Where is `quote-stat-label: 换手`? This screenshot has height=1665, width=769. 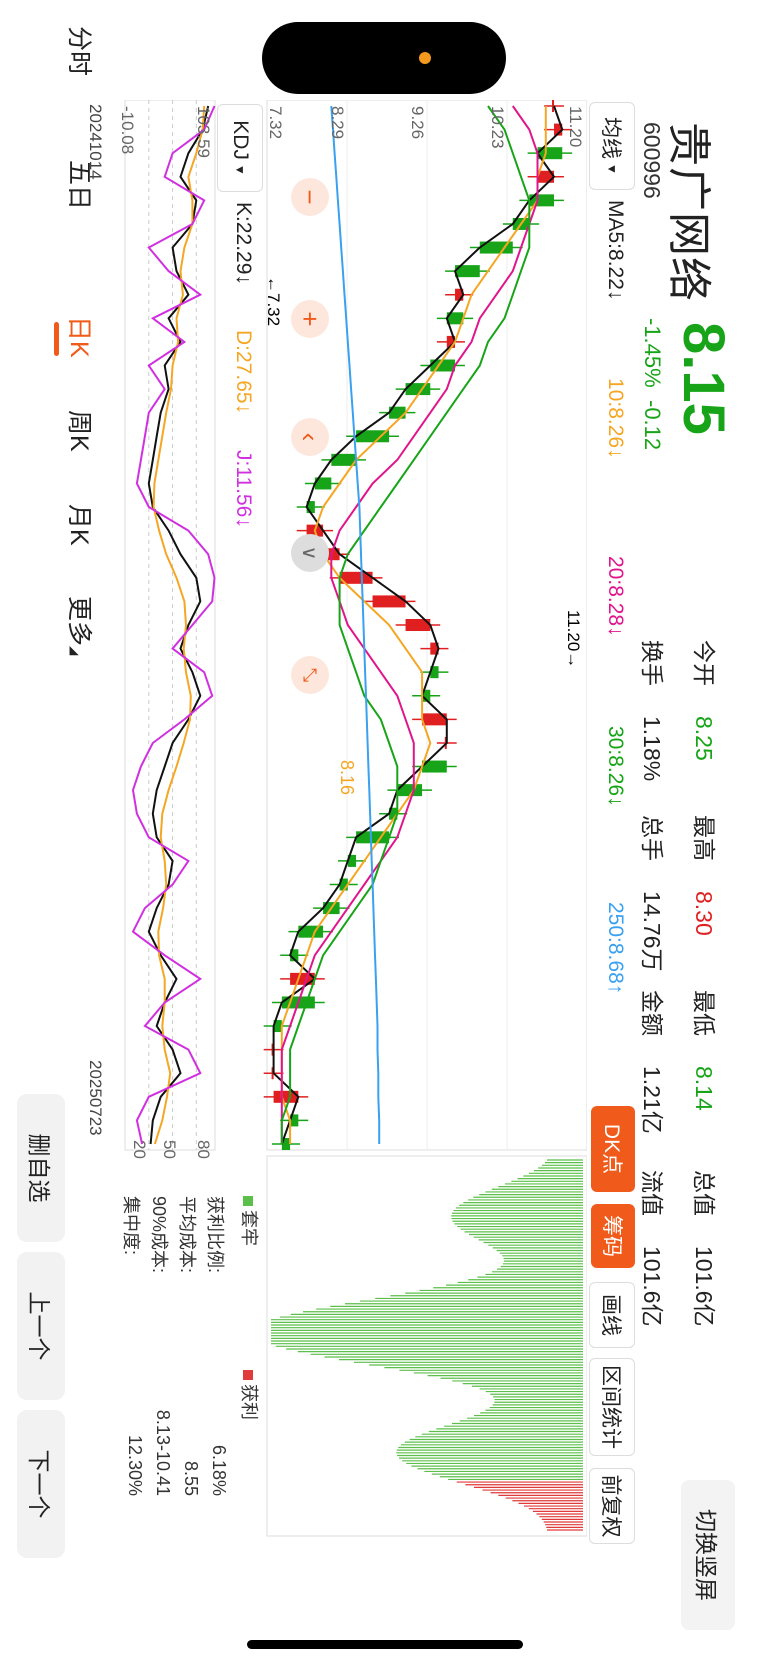 quote-stat-label: 换手 is located at coordinates (652, 663).